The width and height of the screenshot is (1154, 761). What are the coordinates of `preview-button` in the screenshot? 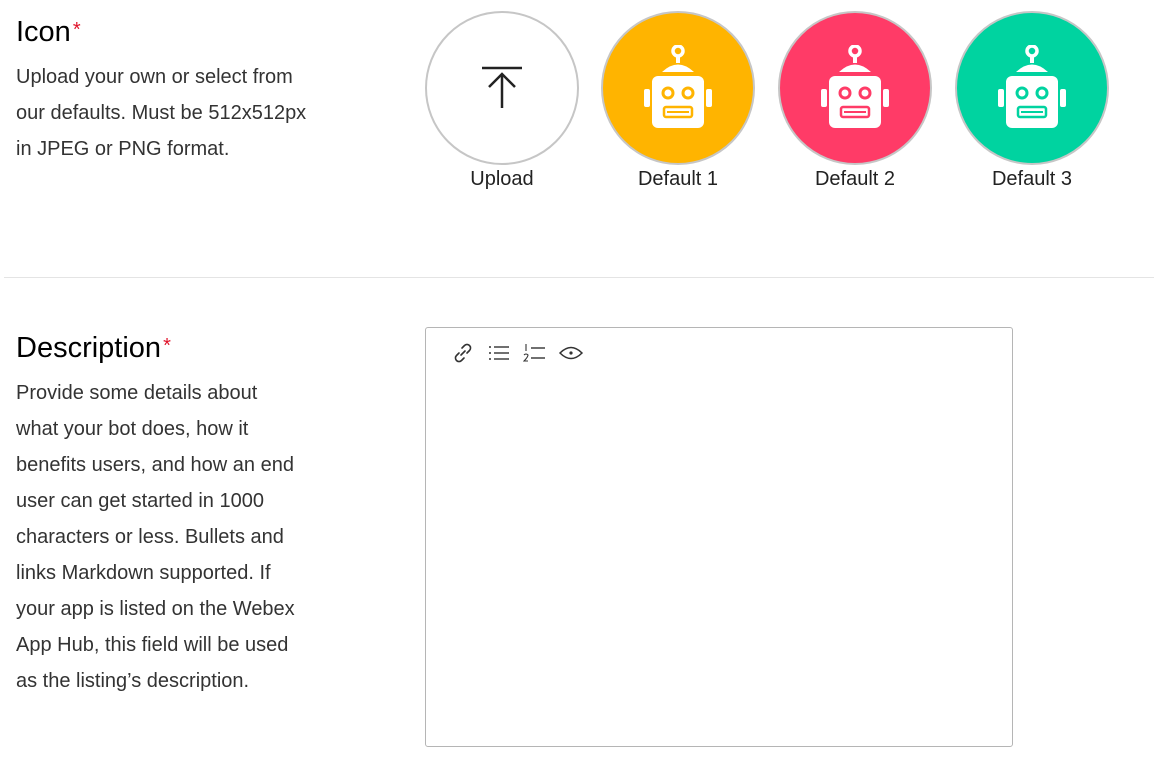 It's located at (571, 353).